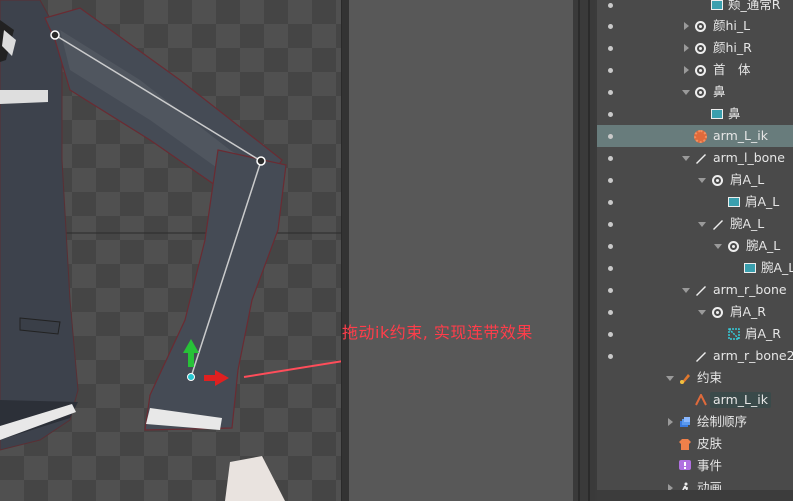 This screenshot has width=793, height=501. Describe the element at coordinates (695, 444) in the screenshot. I see `tree-row: 皮肤` at that location.